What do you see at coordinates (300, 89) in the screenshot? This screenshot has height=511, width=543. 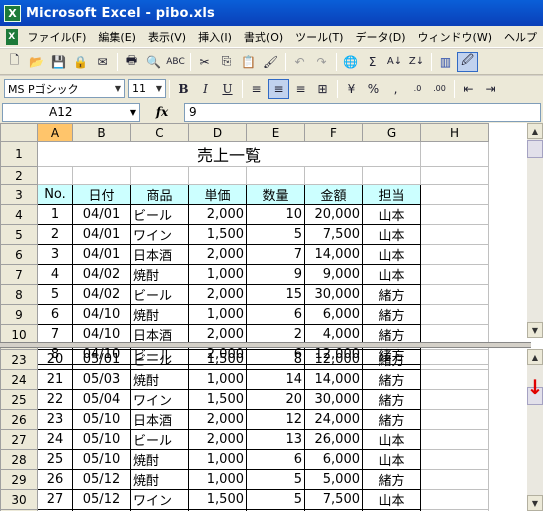 I see `align-right-icon: ≡` at bounding box center [300, 89].